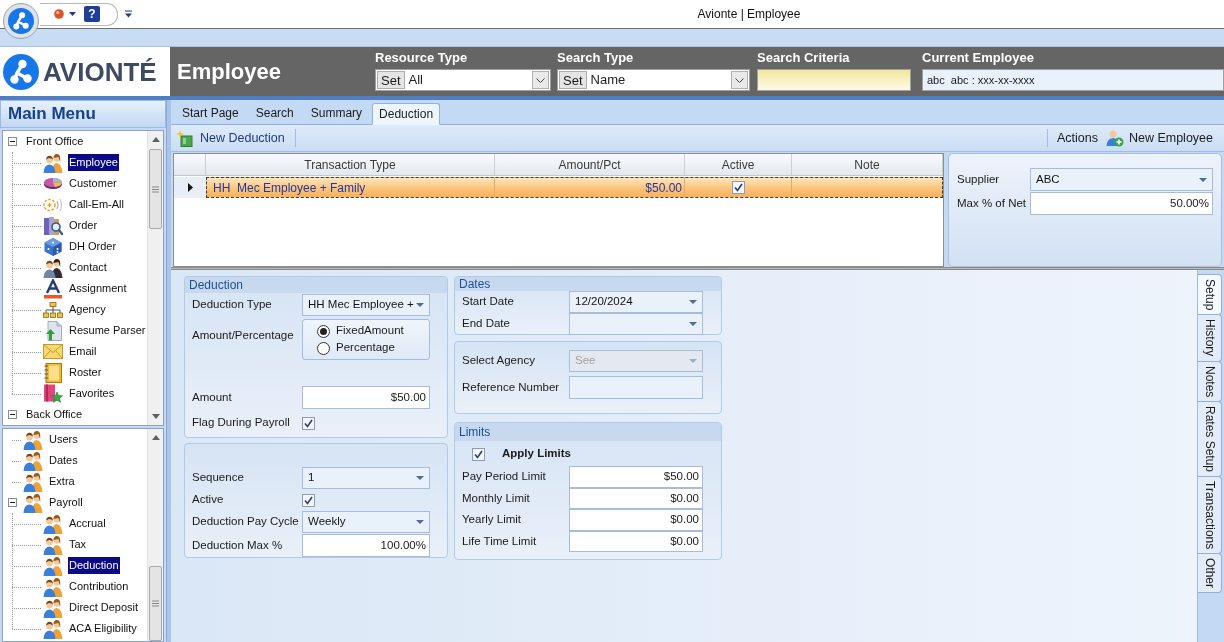  I want to click on tree-item: Payroll, so click(66, 502).